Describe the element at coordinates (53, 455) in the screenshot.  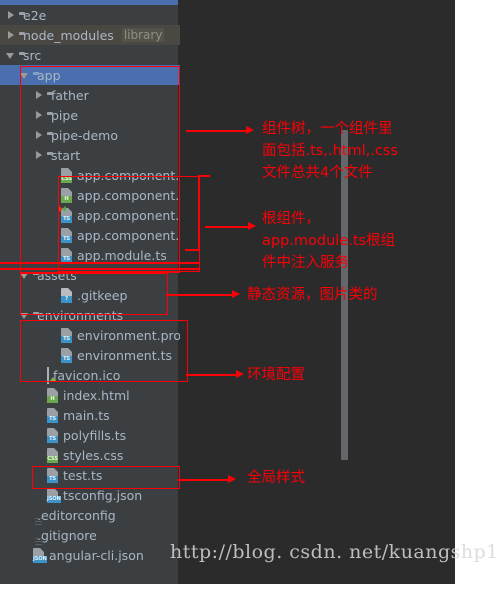
I see `css-file-icon: CSS` at that location.